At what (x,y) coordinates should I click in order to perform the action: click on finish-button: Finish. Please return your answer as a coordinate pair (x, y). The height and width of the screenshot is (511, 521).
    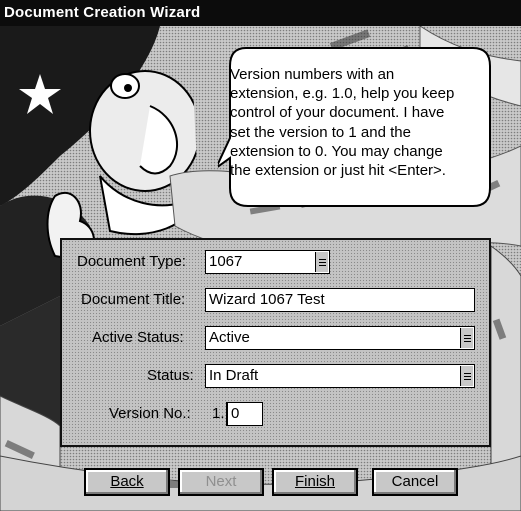
    Looking at the image, I should click on (315, 482).